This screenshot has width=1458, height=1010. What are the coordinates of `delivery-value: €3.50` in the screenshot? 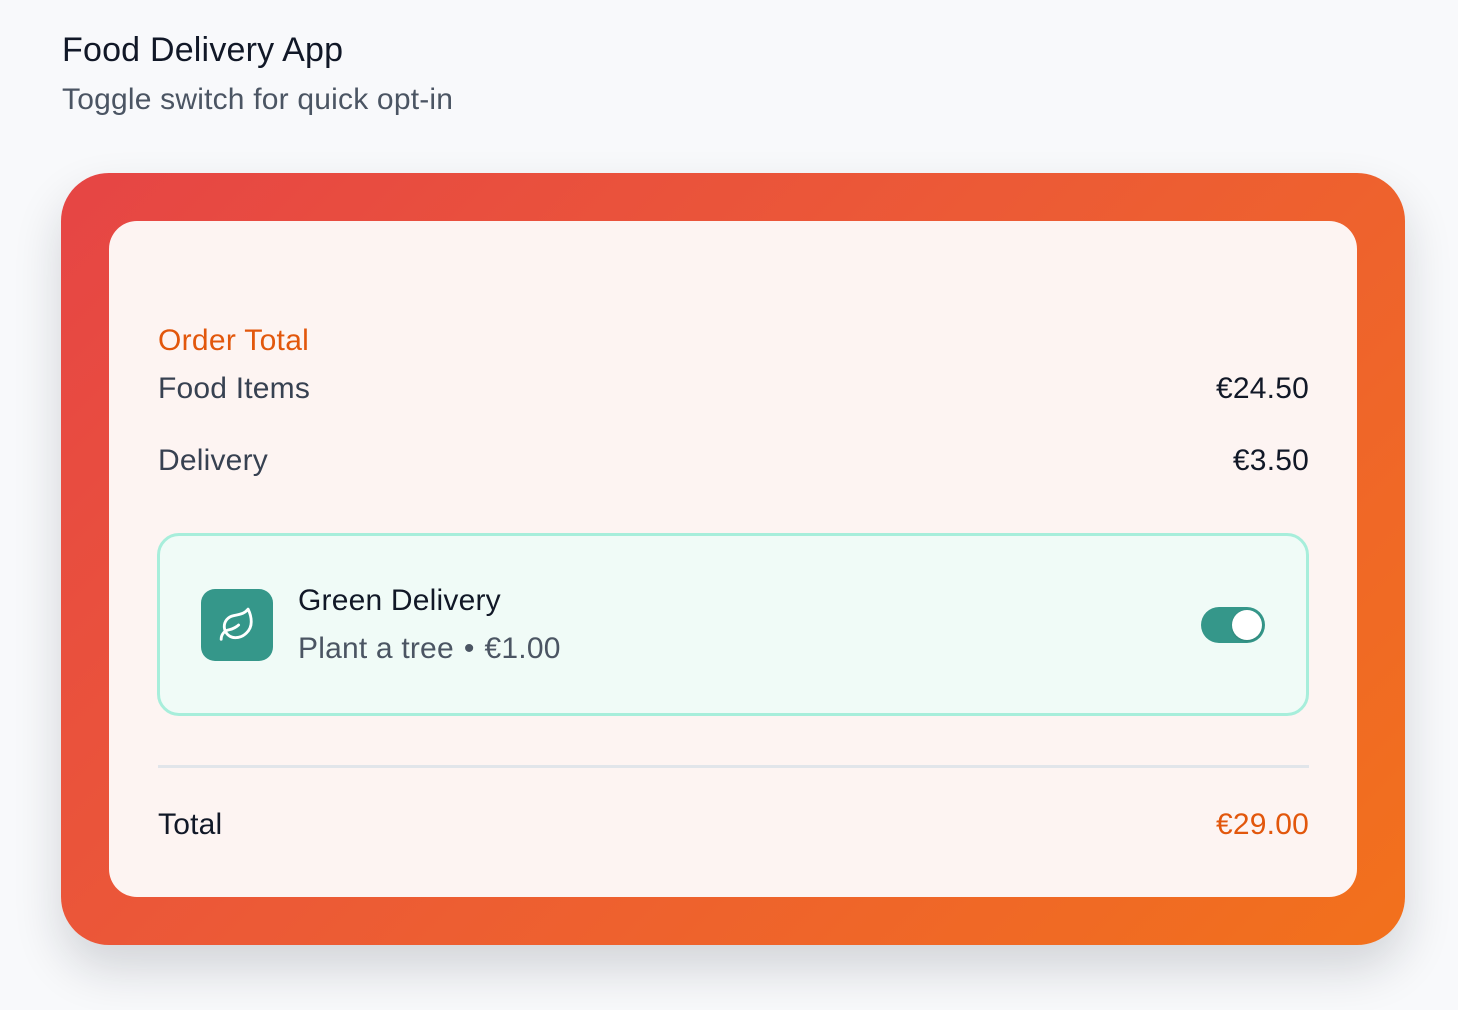 It's located at (1270, 460).